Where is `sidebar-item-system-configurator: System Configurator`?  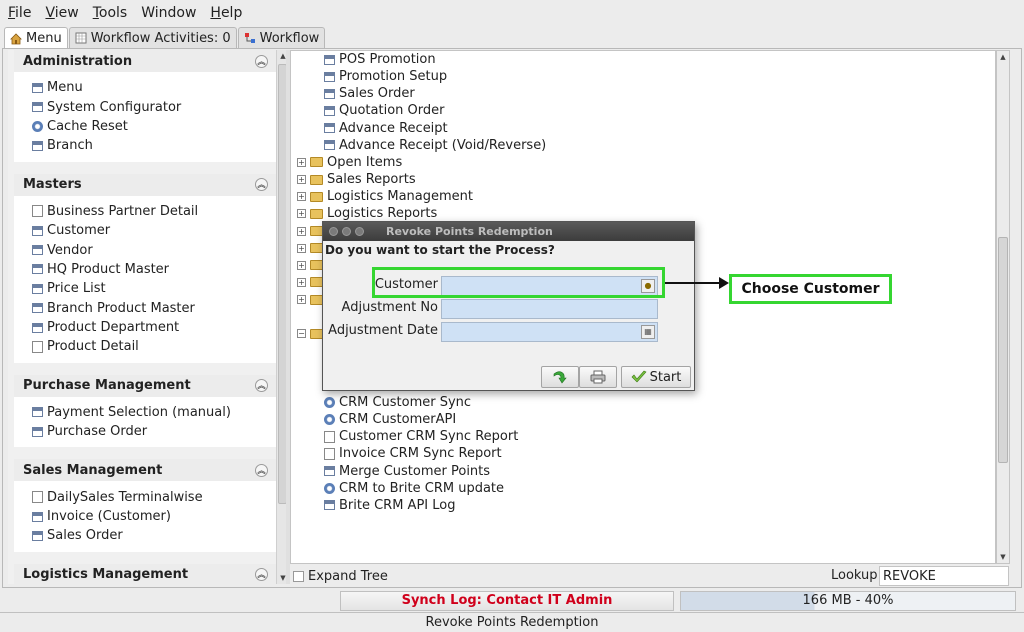 sidebar-item-system-configurator: System Configurator is located at coordinates (154, 106).